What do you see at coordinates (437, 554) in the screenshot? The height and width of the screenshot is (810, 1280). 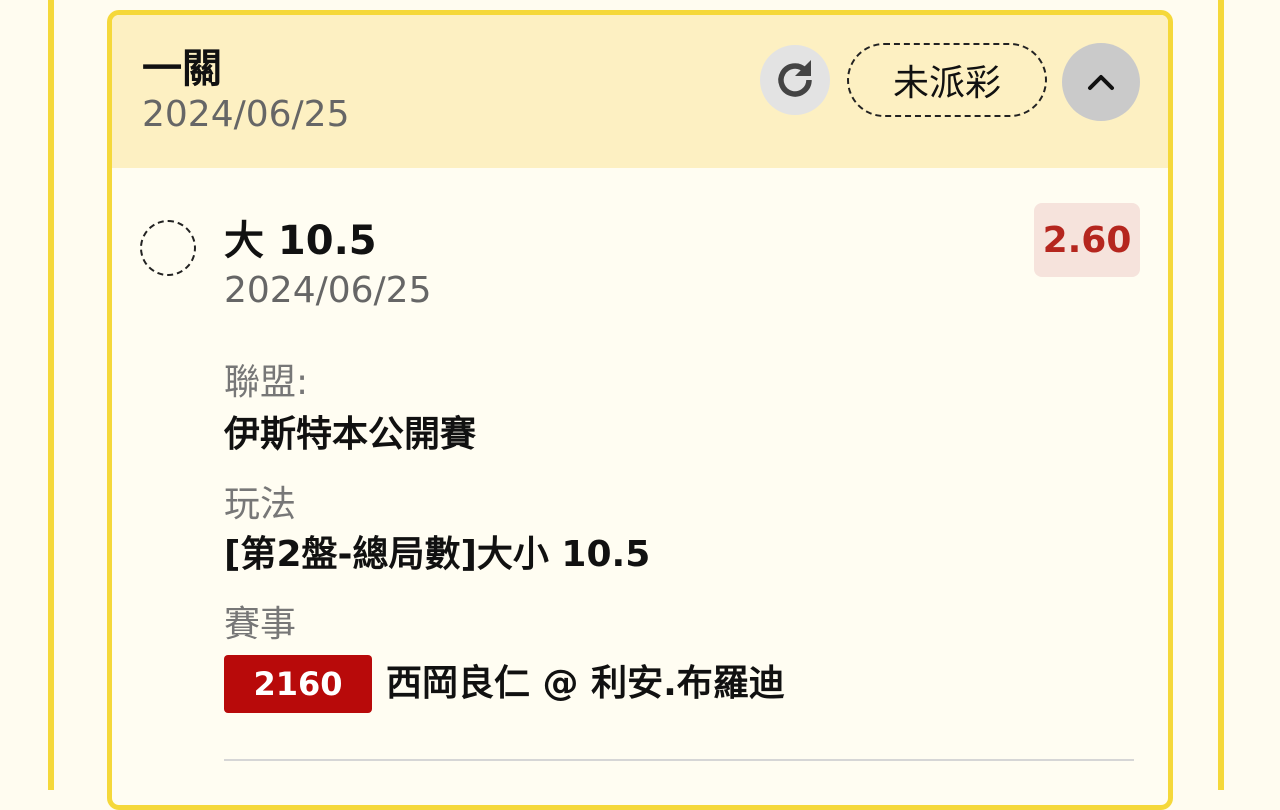 I see `play-value: [第2盤-總局數]大小 10.5` at bounding box center [437, 554].